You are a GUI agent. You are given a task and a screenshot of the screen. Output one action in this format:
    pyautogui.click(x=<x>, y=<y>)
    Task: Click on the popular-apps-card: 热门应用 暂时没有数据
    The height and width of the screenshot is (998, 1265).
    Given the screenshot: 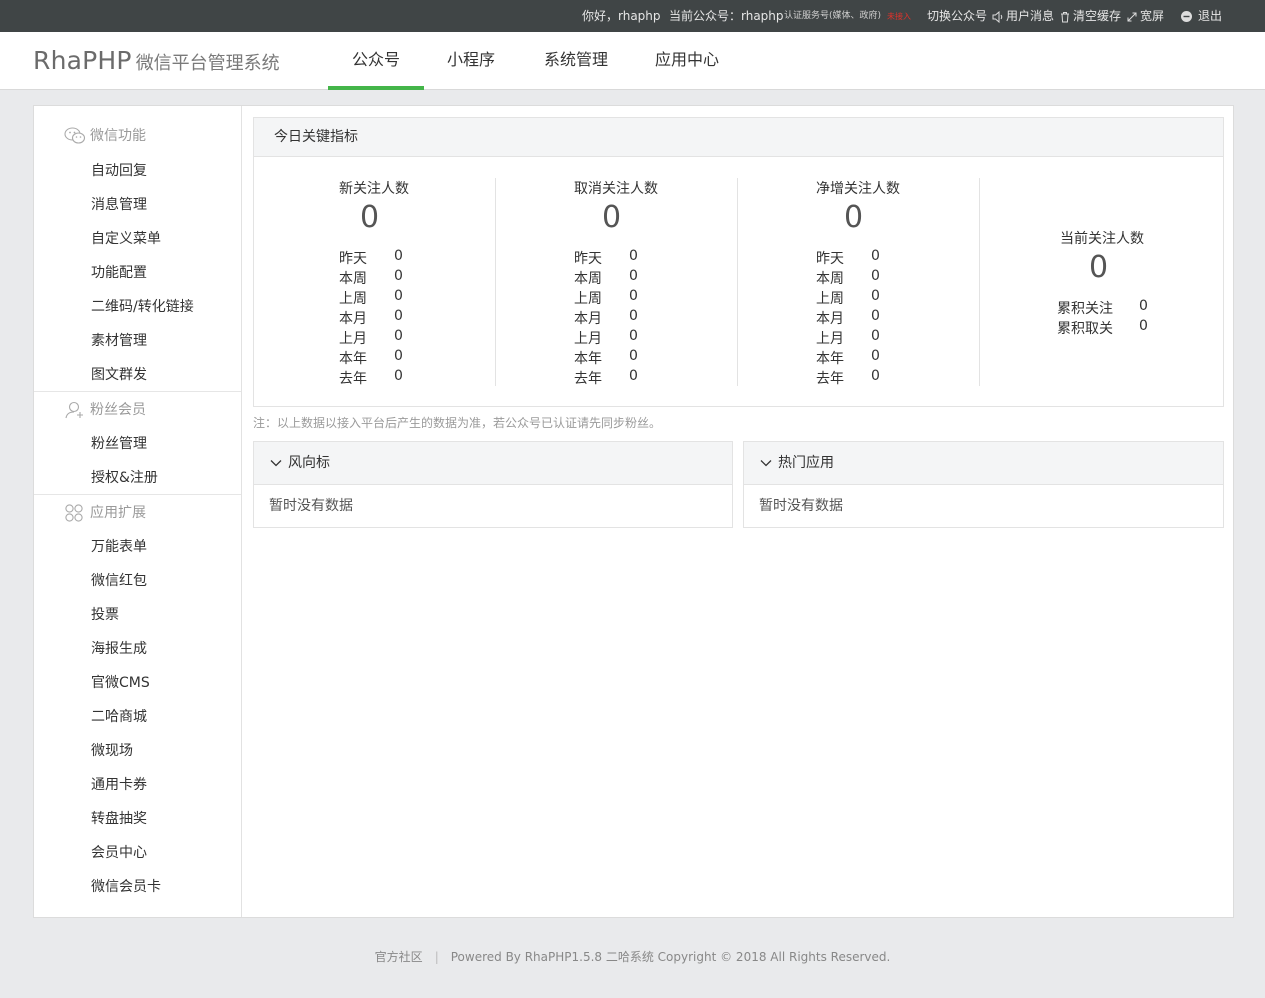 What is the action you would take?
    pyautogui.click(x=983, y=484)
    